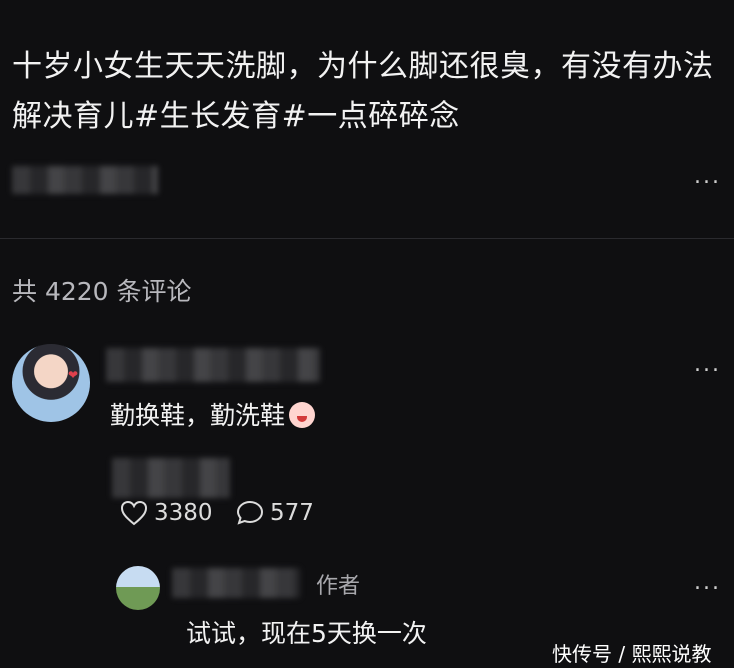 This screenshot has width=734, height=668. Describe the element at coordinates (51, 383) in the screenshot. I see `avatar: ❤` at that location.